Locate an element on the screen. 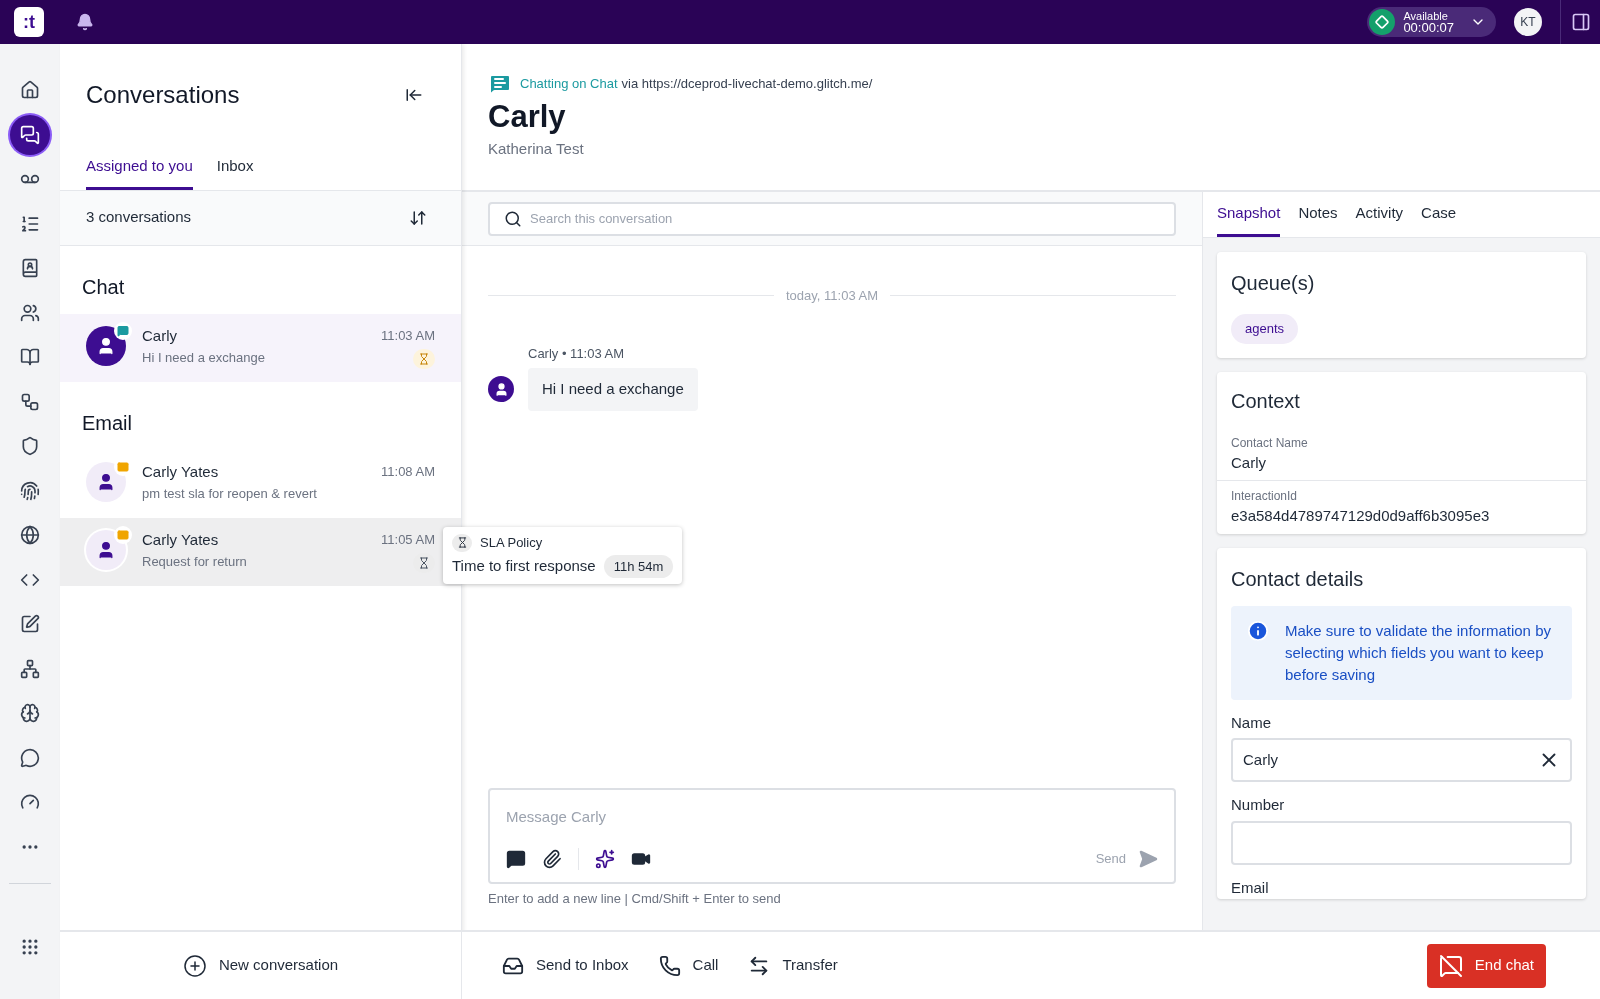 The width and height of the screenshot is (1600, 999). message-preview: Request for return is located at coordinates (195, 561).